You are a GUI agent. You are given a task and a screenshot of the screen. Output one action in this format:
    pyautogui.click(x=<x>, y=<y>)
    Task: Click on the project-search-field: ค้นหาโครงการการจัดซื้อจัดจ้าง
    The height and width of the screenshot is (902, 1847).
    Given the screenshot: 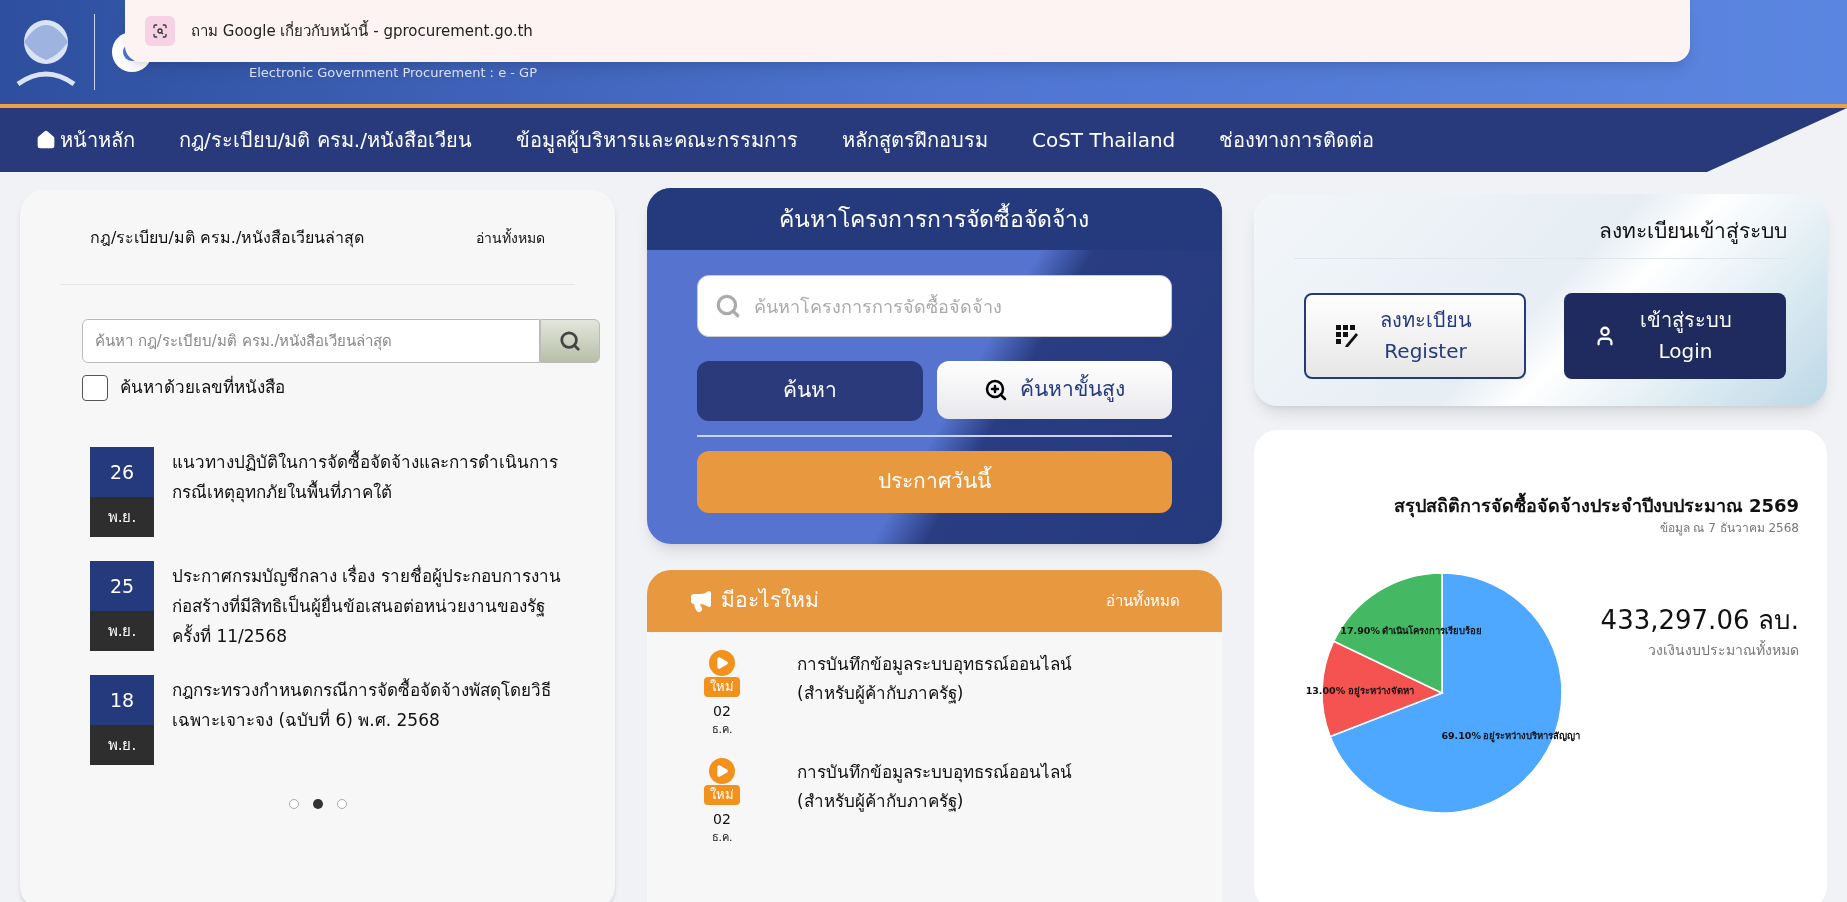 What is the action you would take?
    pyautogui.click(x=934, y=306)
    